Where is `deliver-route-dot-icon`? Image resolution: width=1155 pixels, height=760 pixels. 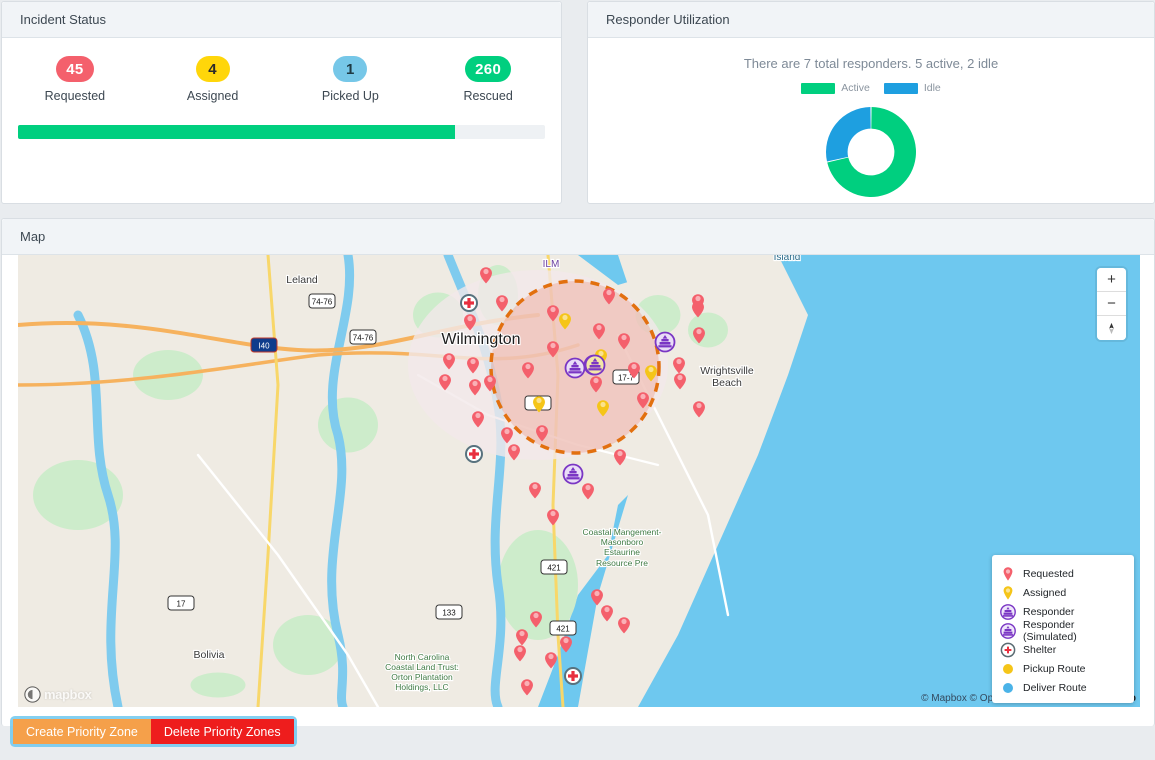
deliver-route-dot-icon is located at coordinates (1008, 688).